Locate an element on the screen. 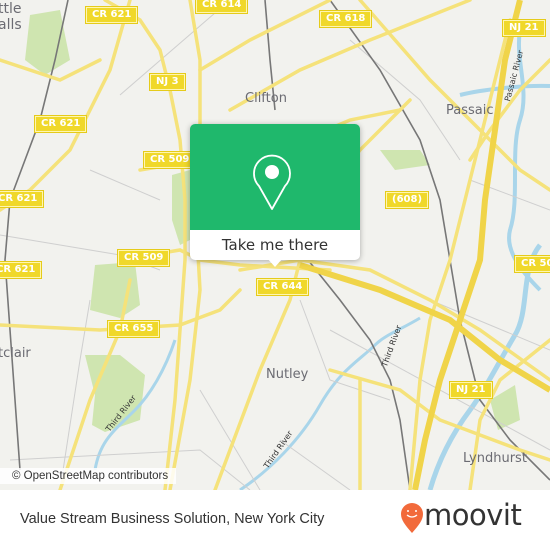 The image size is (550, 550). place-label: Clifton is located at coordinates (266, 98).